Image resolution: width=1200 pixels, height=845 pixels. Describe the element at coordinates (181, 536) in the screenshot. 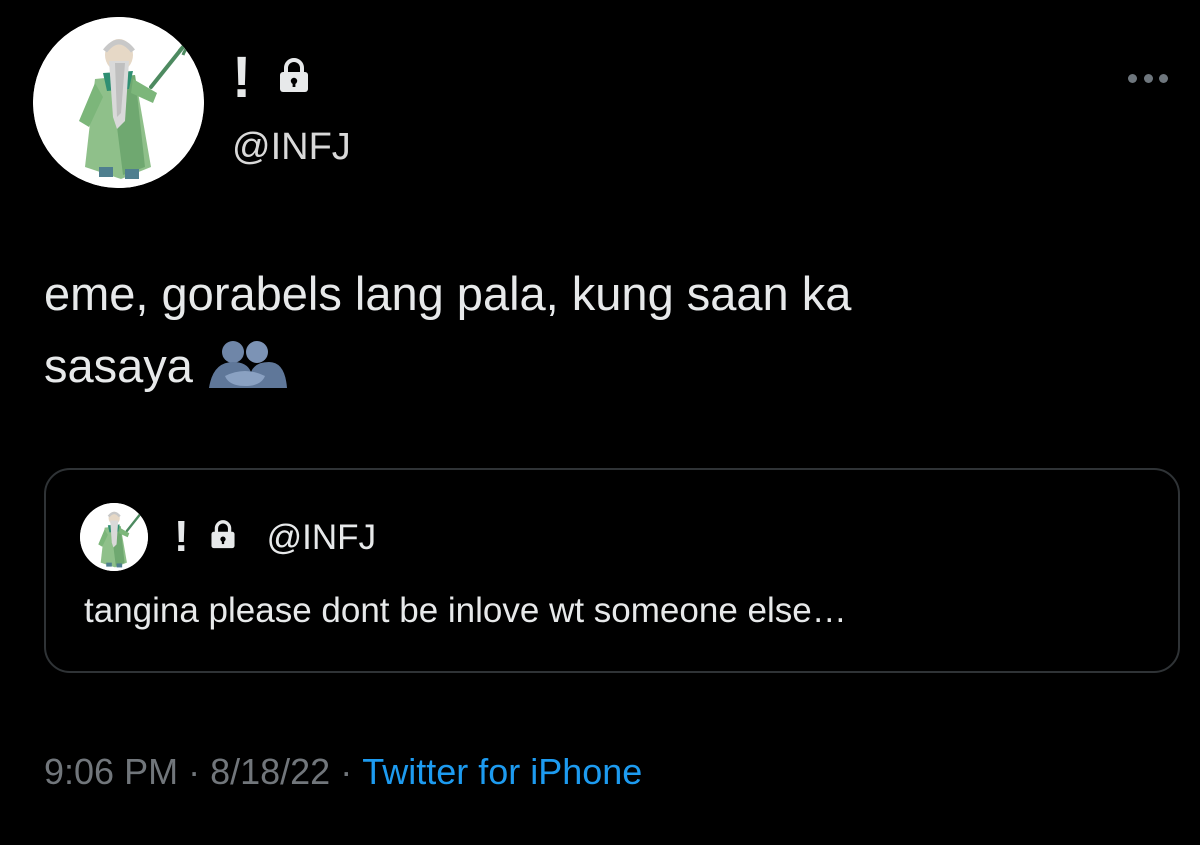

I see `quoted-display-name: !` at that location.